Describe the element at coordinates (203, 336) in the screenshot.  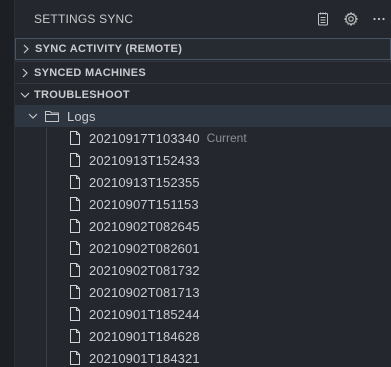
I see `tree-file-log: 20210901T184628` at that location.